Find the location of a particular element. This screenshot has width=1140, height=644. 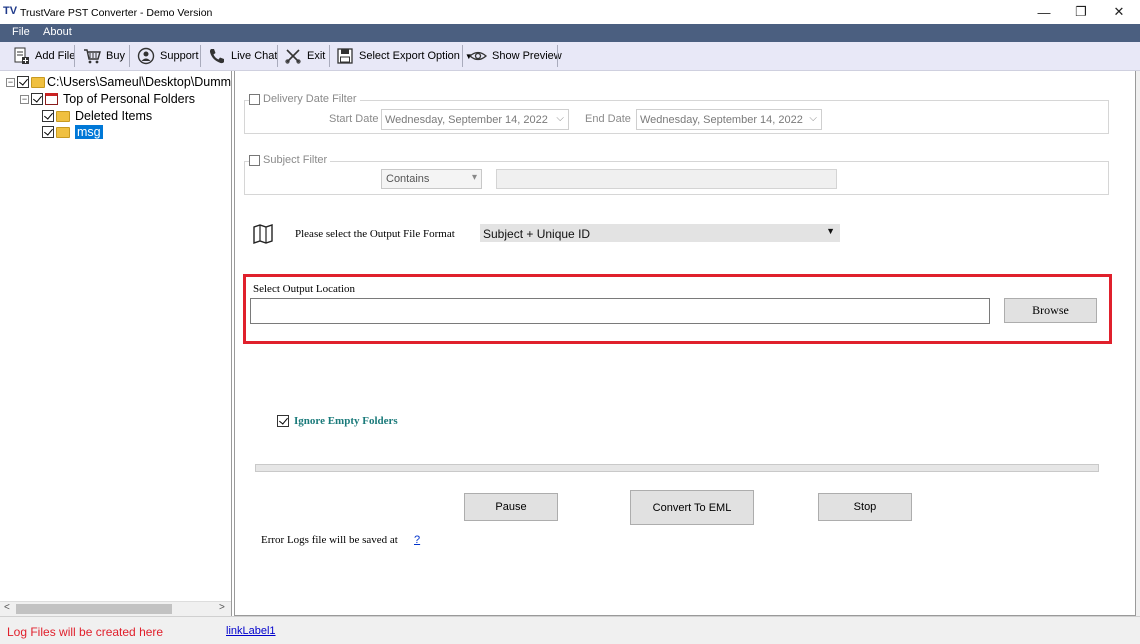

output-location-label: Select Output Location is located at coordinates (304, 289).